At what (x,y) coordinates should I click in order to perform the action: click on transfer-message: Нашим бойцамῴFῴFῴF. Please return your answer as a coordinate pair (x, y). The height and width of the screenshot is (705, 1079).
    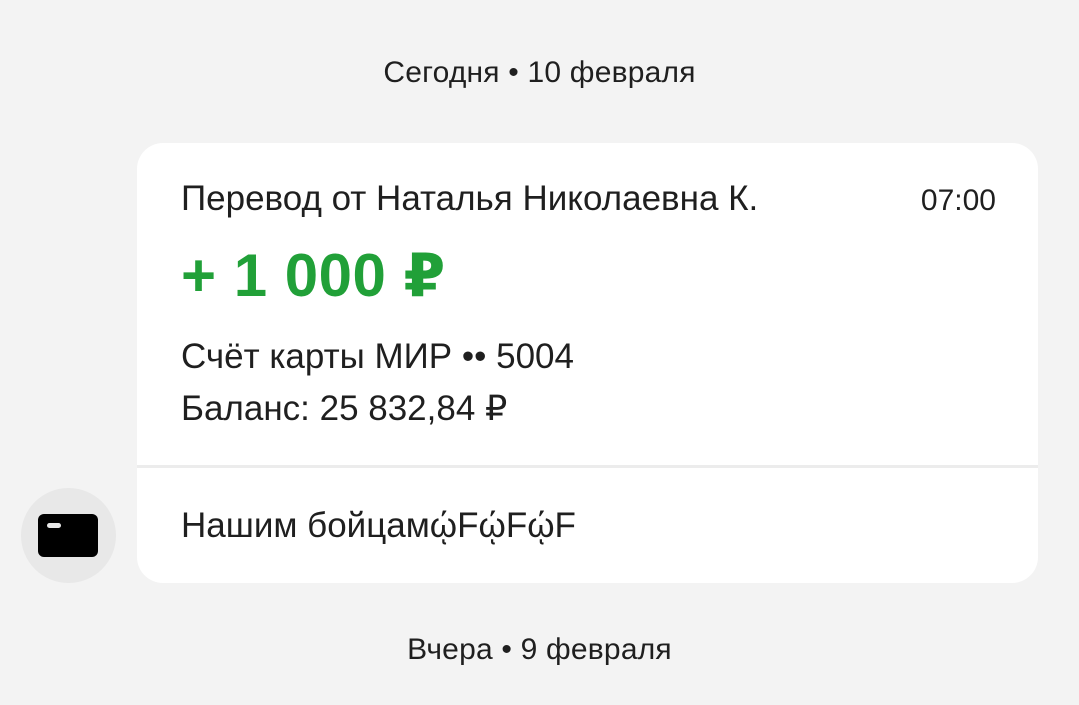
    Looking at the image, I should click on (378, 525).